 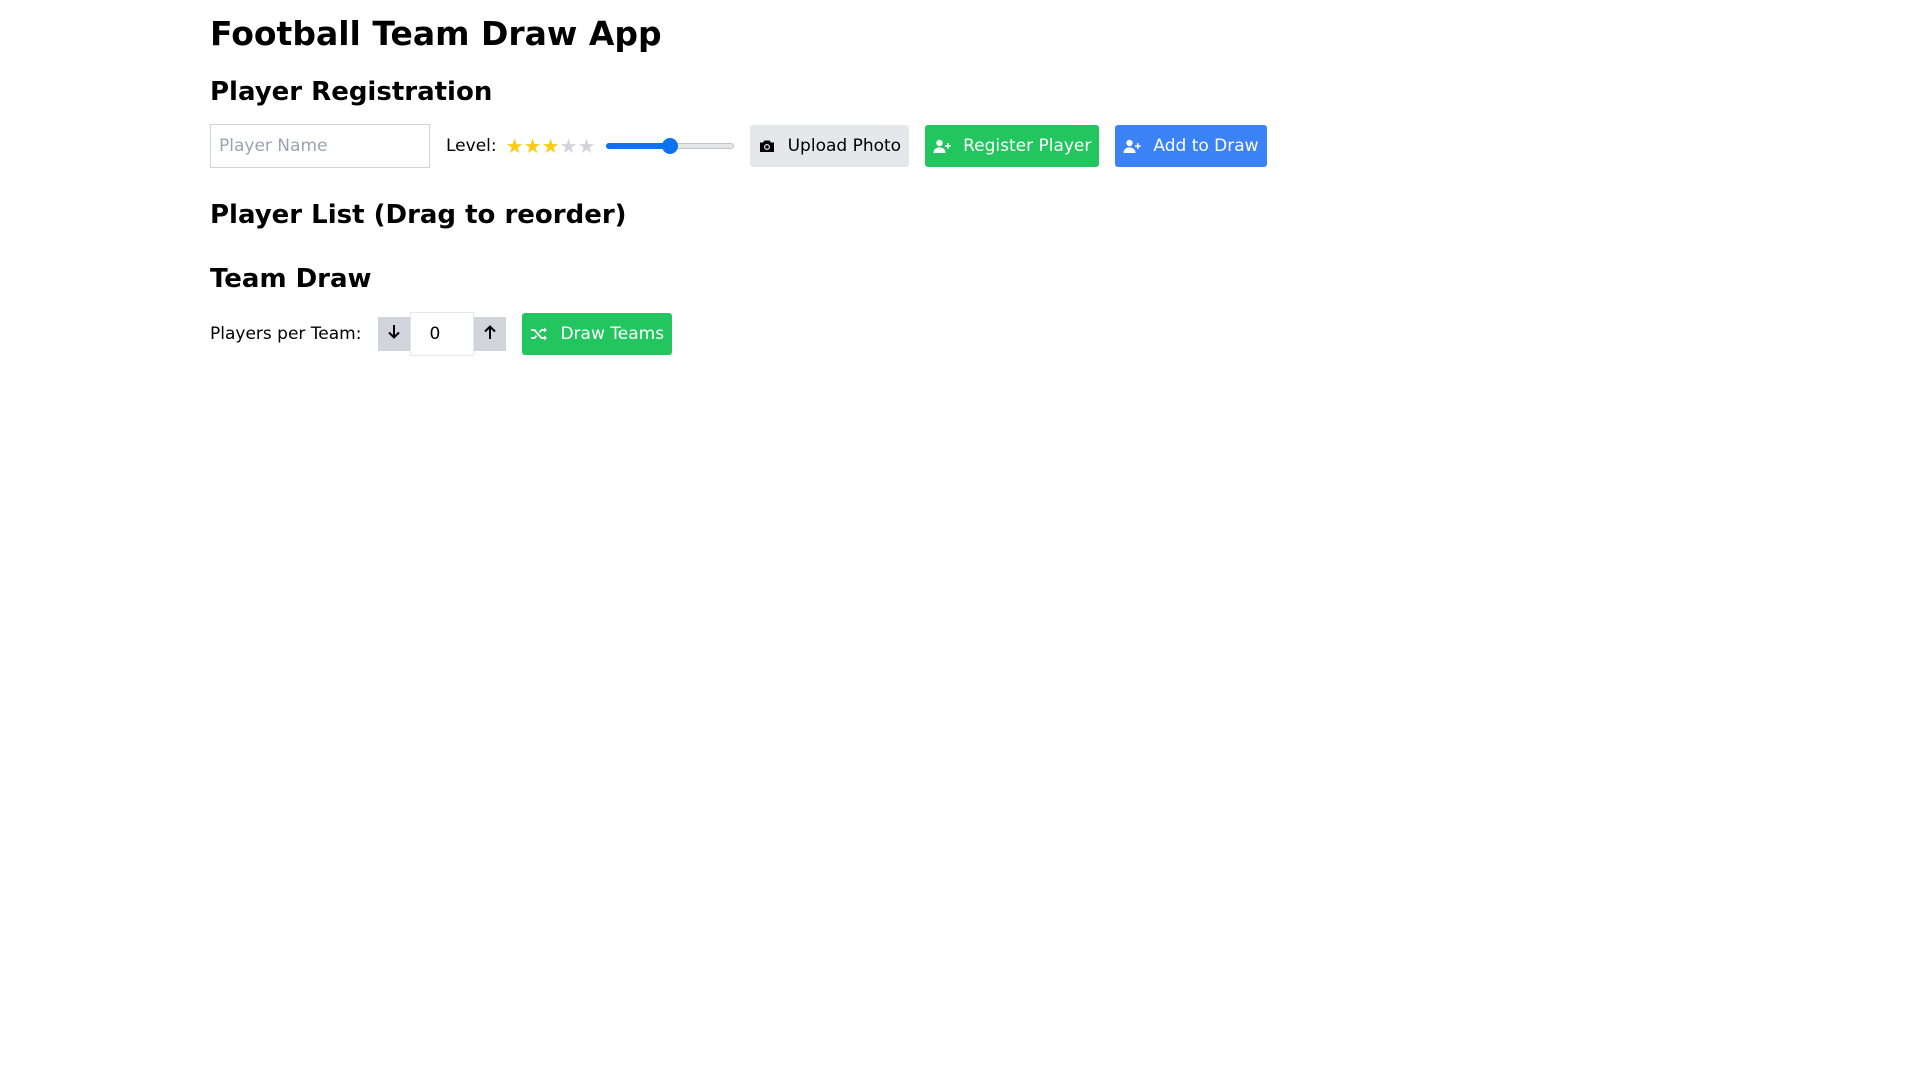 I want to click on arrow-up-icon, so click(x=490, y=334).